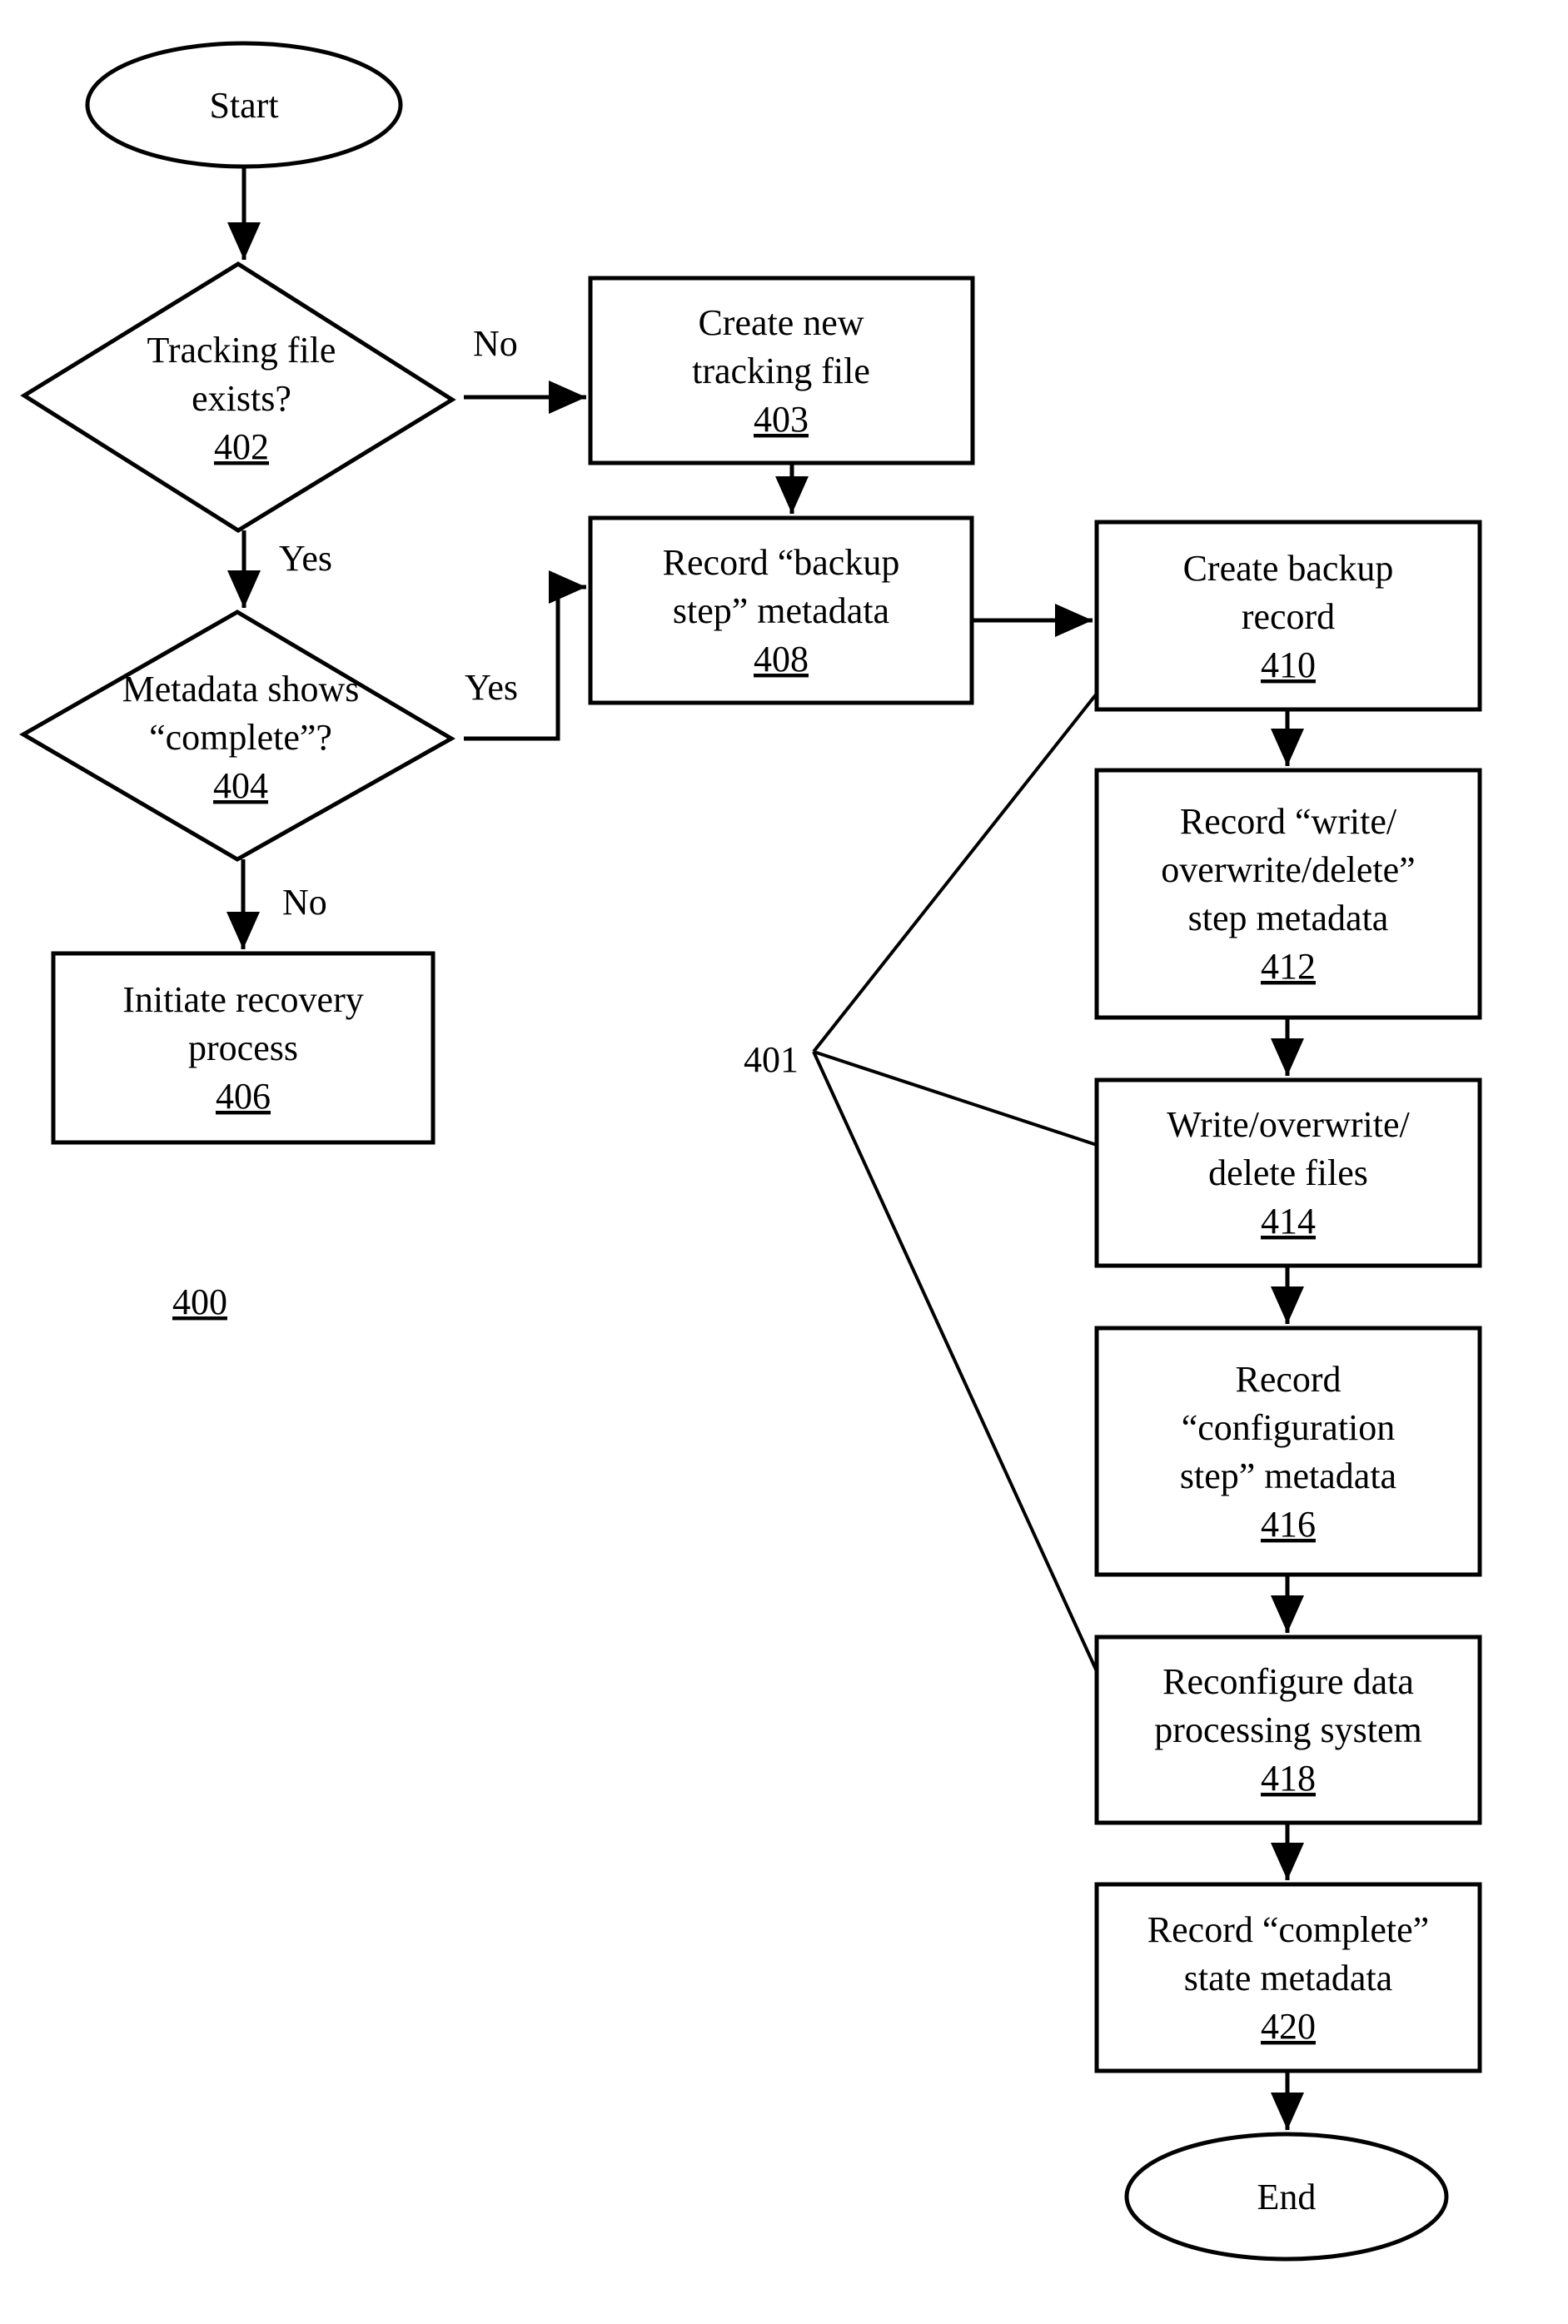 The image size is (1568, 2324). I want to click on n404-text-line: “complete”?, so click(241, 737).